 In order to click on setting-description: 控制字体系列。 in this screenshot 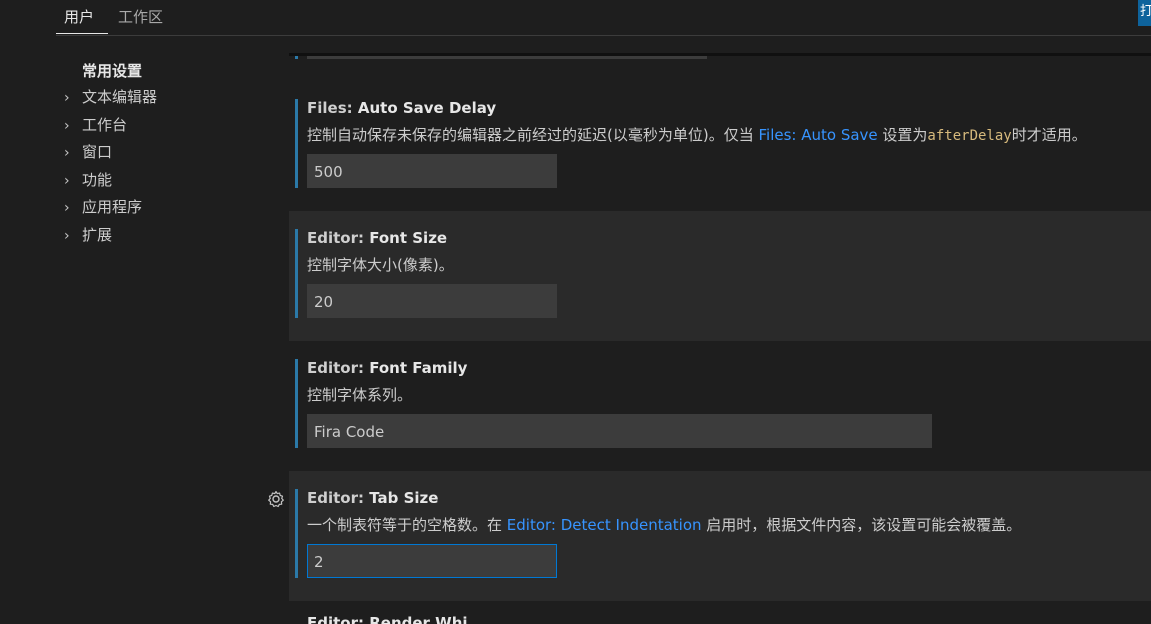, I will do `click(360, 395)`.